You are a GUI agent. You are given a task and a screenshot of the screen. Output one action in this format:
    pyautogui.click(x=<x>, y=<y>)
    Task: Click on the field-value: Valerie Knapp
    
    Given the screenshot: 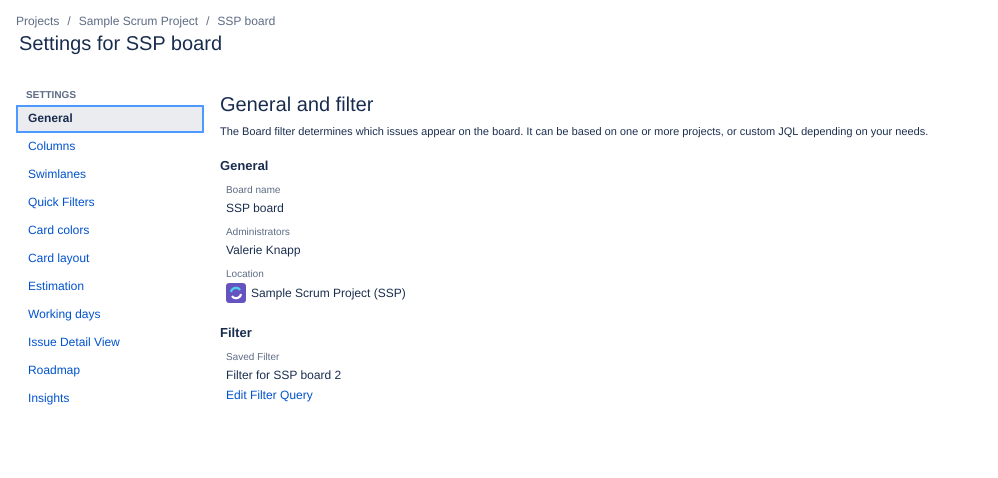 What is the action you would take?
    pyautogui.click(x=264, y=250)
    